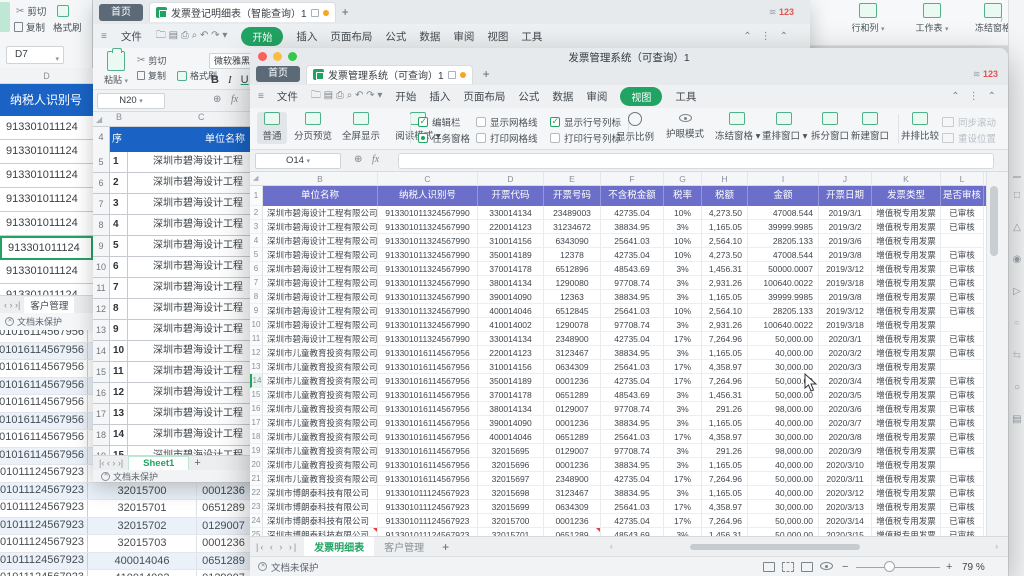  Describe the element at coordinates (962, 196) in the screenshot. I see `header-cell: 是否审核` at that location.